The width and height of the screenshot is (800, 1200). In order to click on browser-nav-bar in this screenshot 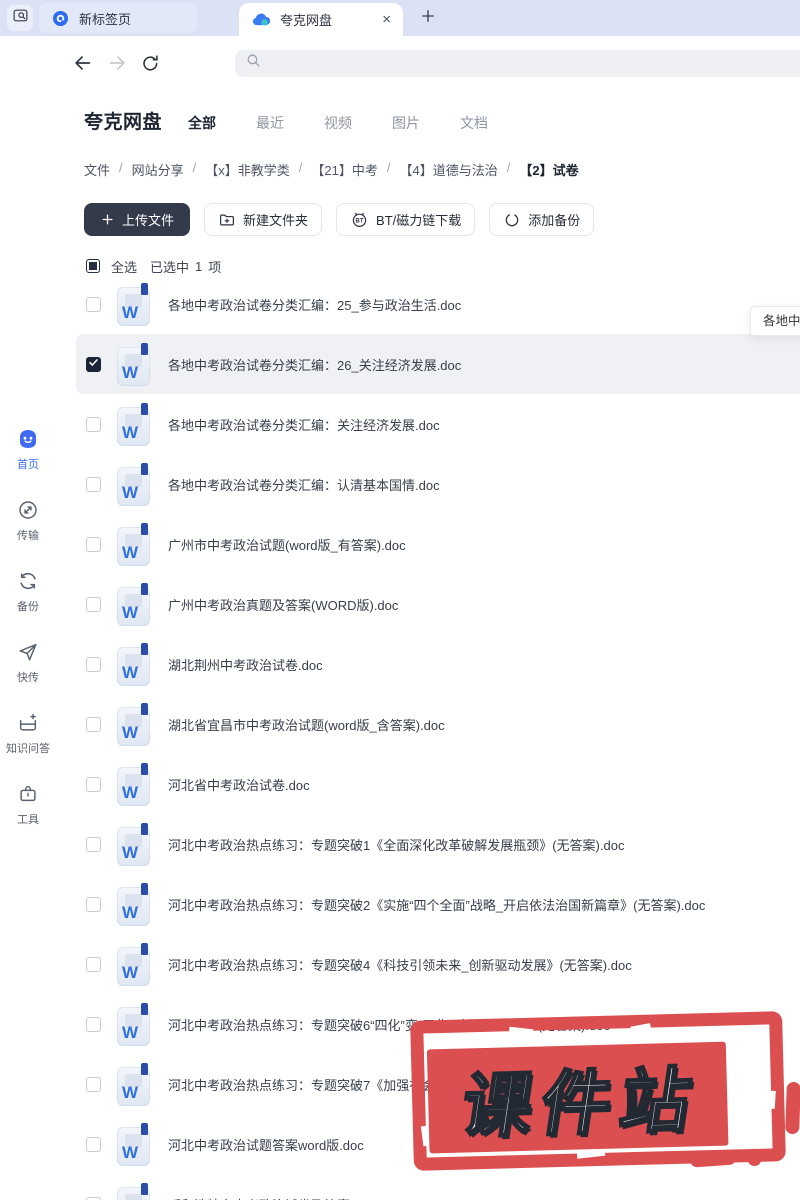, I will do `click(400, 63)`.